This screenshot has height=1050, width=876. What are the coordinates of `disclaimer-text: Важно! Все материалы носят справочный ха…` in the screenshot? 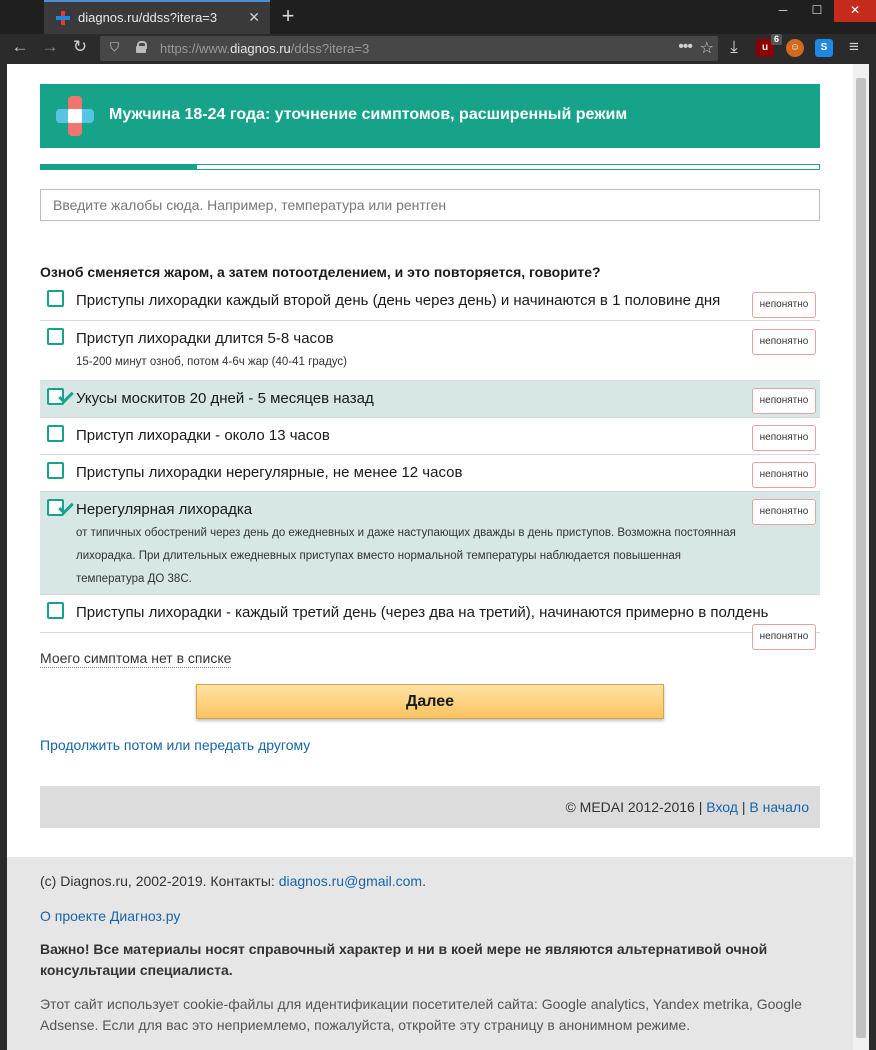 It's located at (404, 959).